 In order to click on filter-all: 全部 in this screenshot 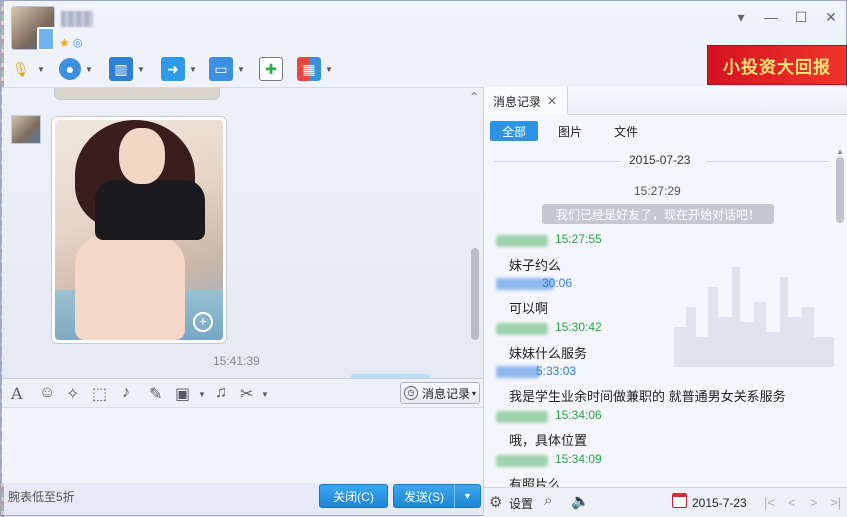, I will do `click(514, 131)`.